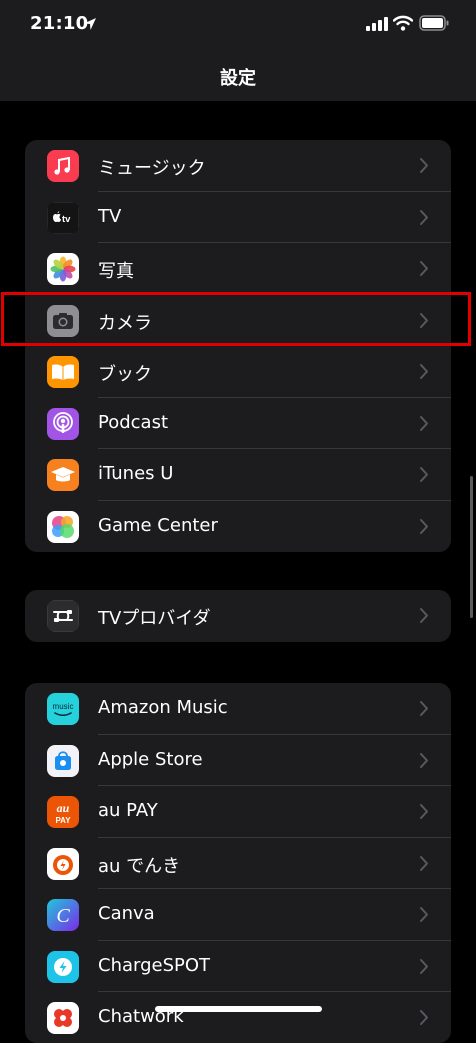 This screenshot has height=1043, width=476. I want to click on settings-row-au-denki: au でんき, so click(238, 863).